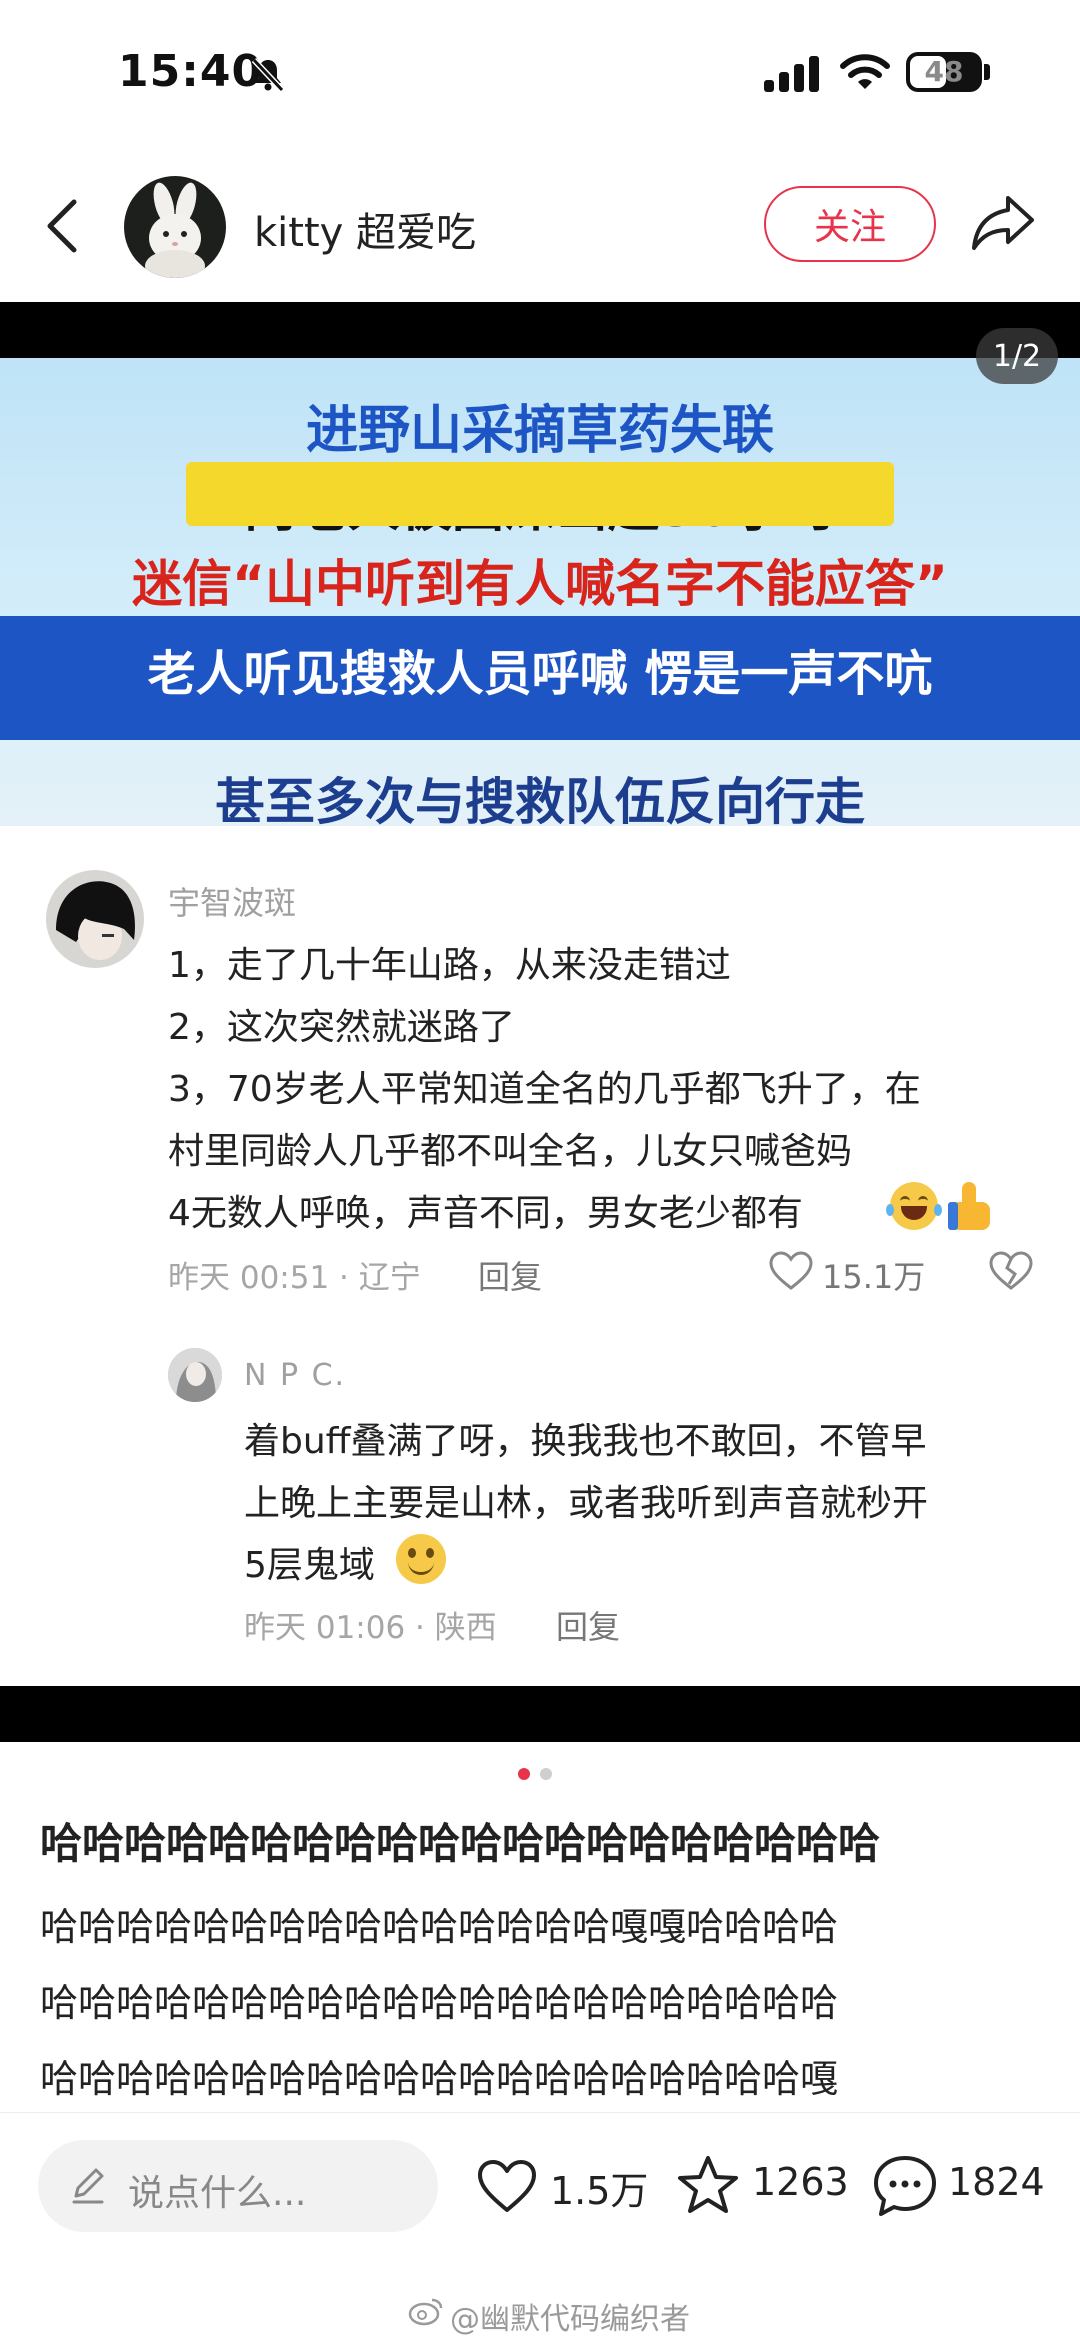 Image resolution: width=1080 pixels, height=2342 pixels. I want to click on reply-avatar-image, so click(195, 1375).